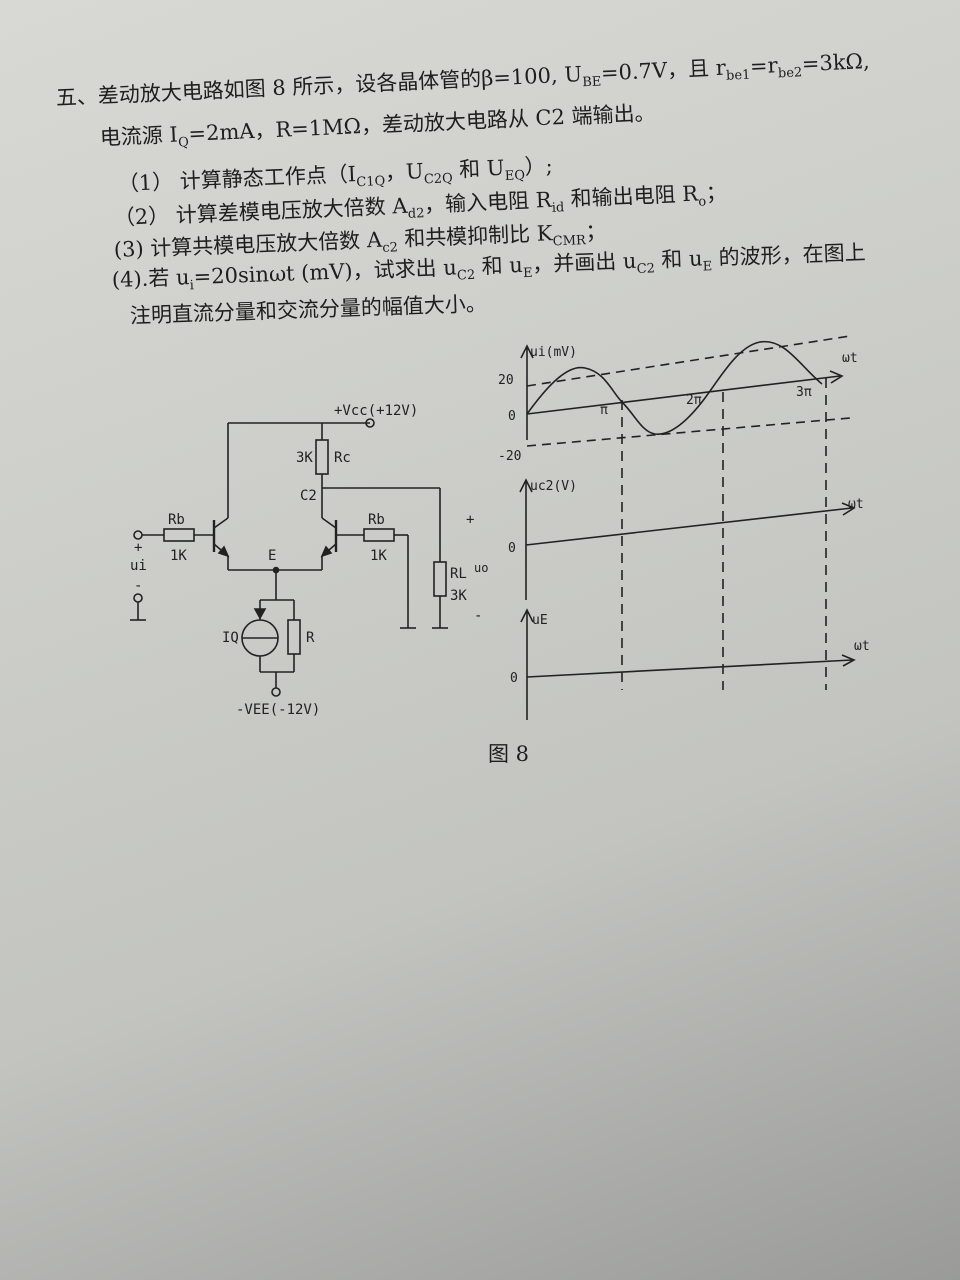 The height and width of the screenshot is (1280, 960). What do you see at coordinates (326, 551) in the screenshot?
I see `q2-emitter-arrow` at bounding box center [326, 551].